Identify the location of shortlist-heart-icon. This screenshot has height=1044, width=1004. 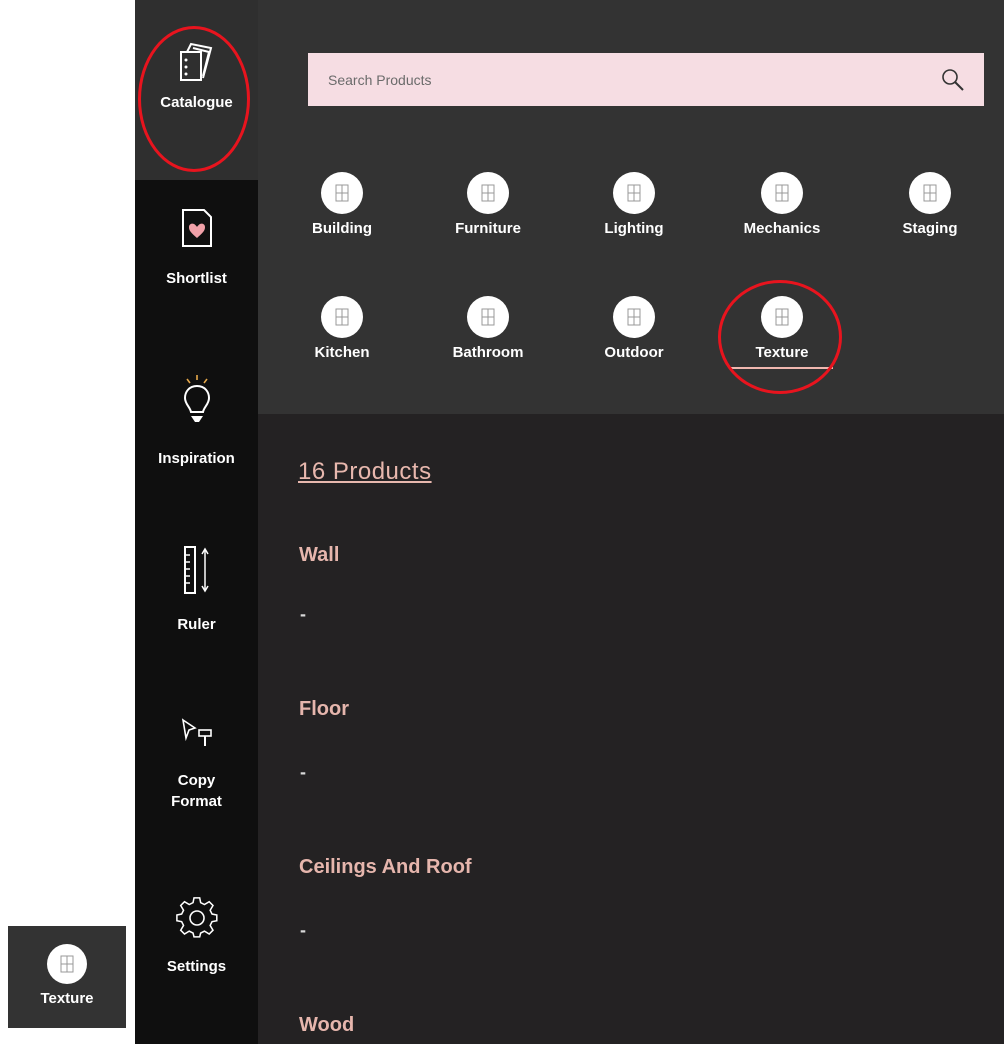
(196, 228).